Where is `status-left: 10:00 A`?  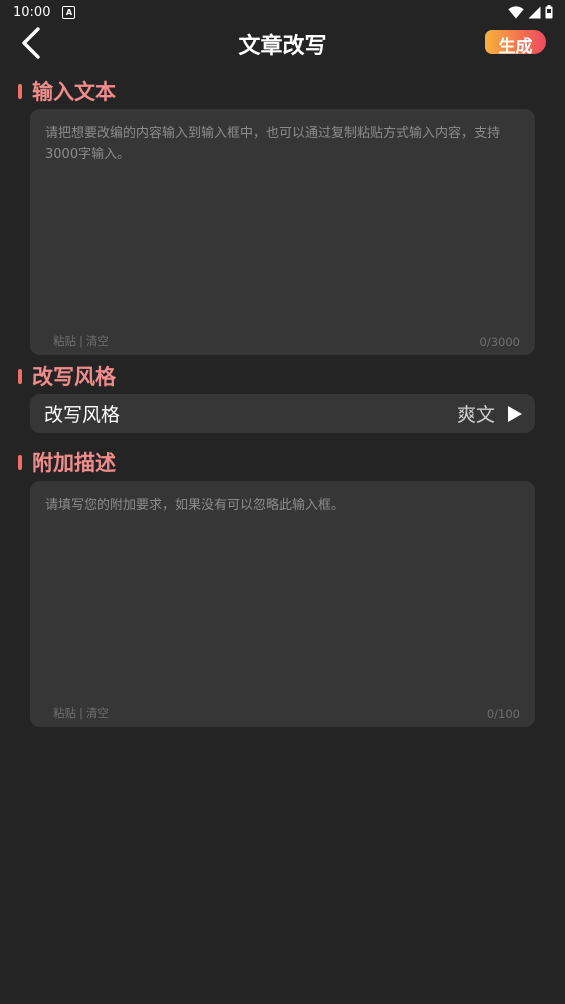
status-left: 10:00 A is located at coordinates (44, 12).